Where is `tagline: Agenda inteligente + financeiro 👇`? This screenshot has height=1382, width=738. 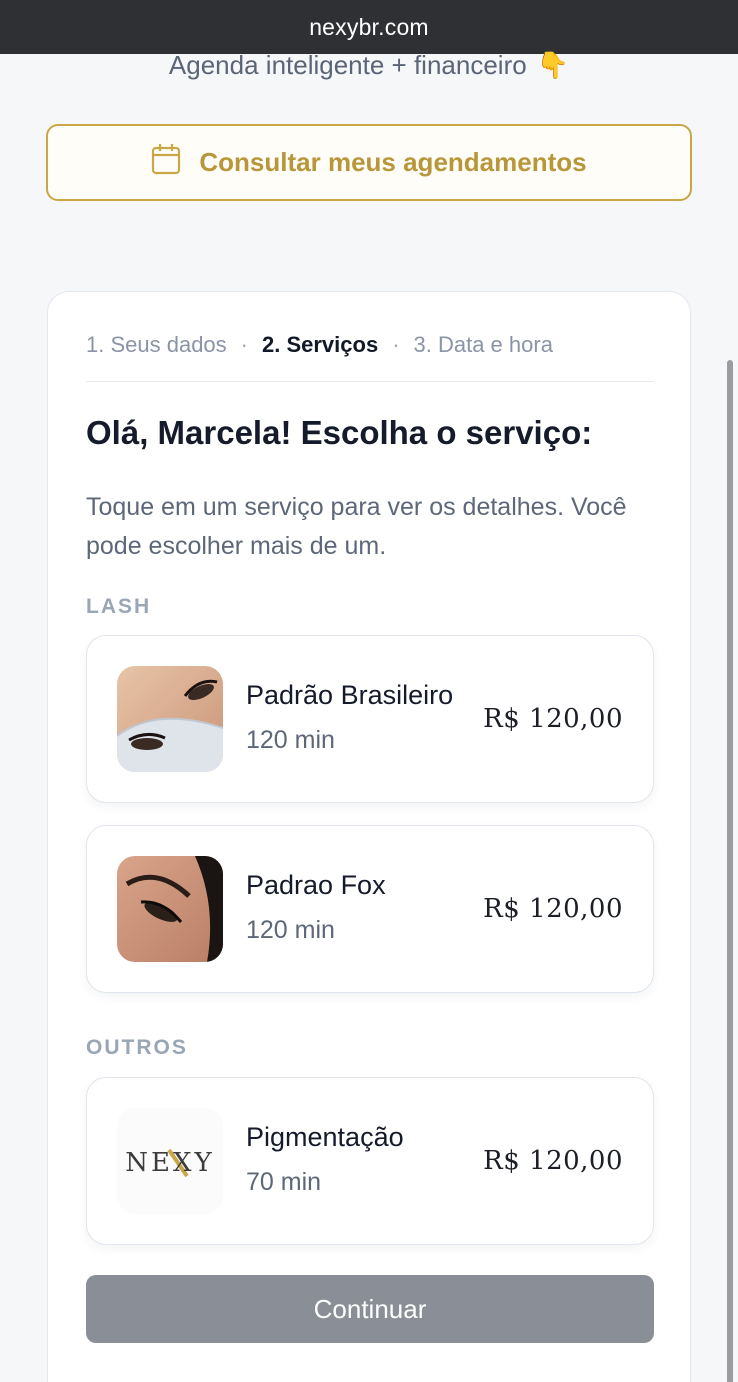
tagline: Agenda inteligente + financeiro 👇 is located at coordinates (369, 65).